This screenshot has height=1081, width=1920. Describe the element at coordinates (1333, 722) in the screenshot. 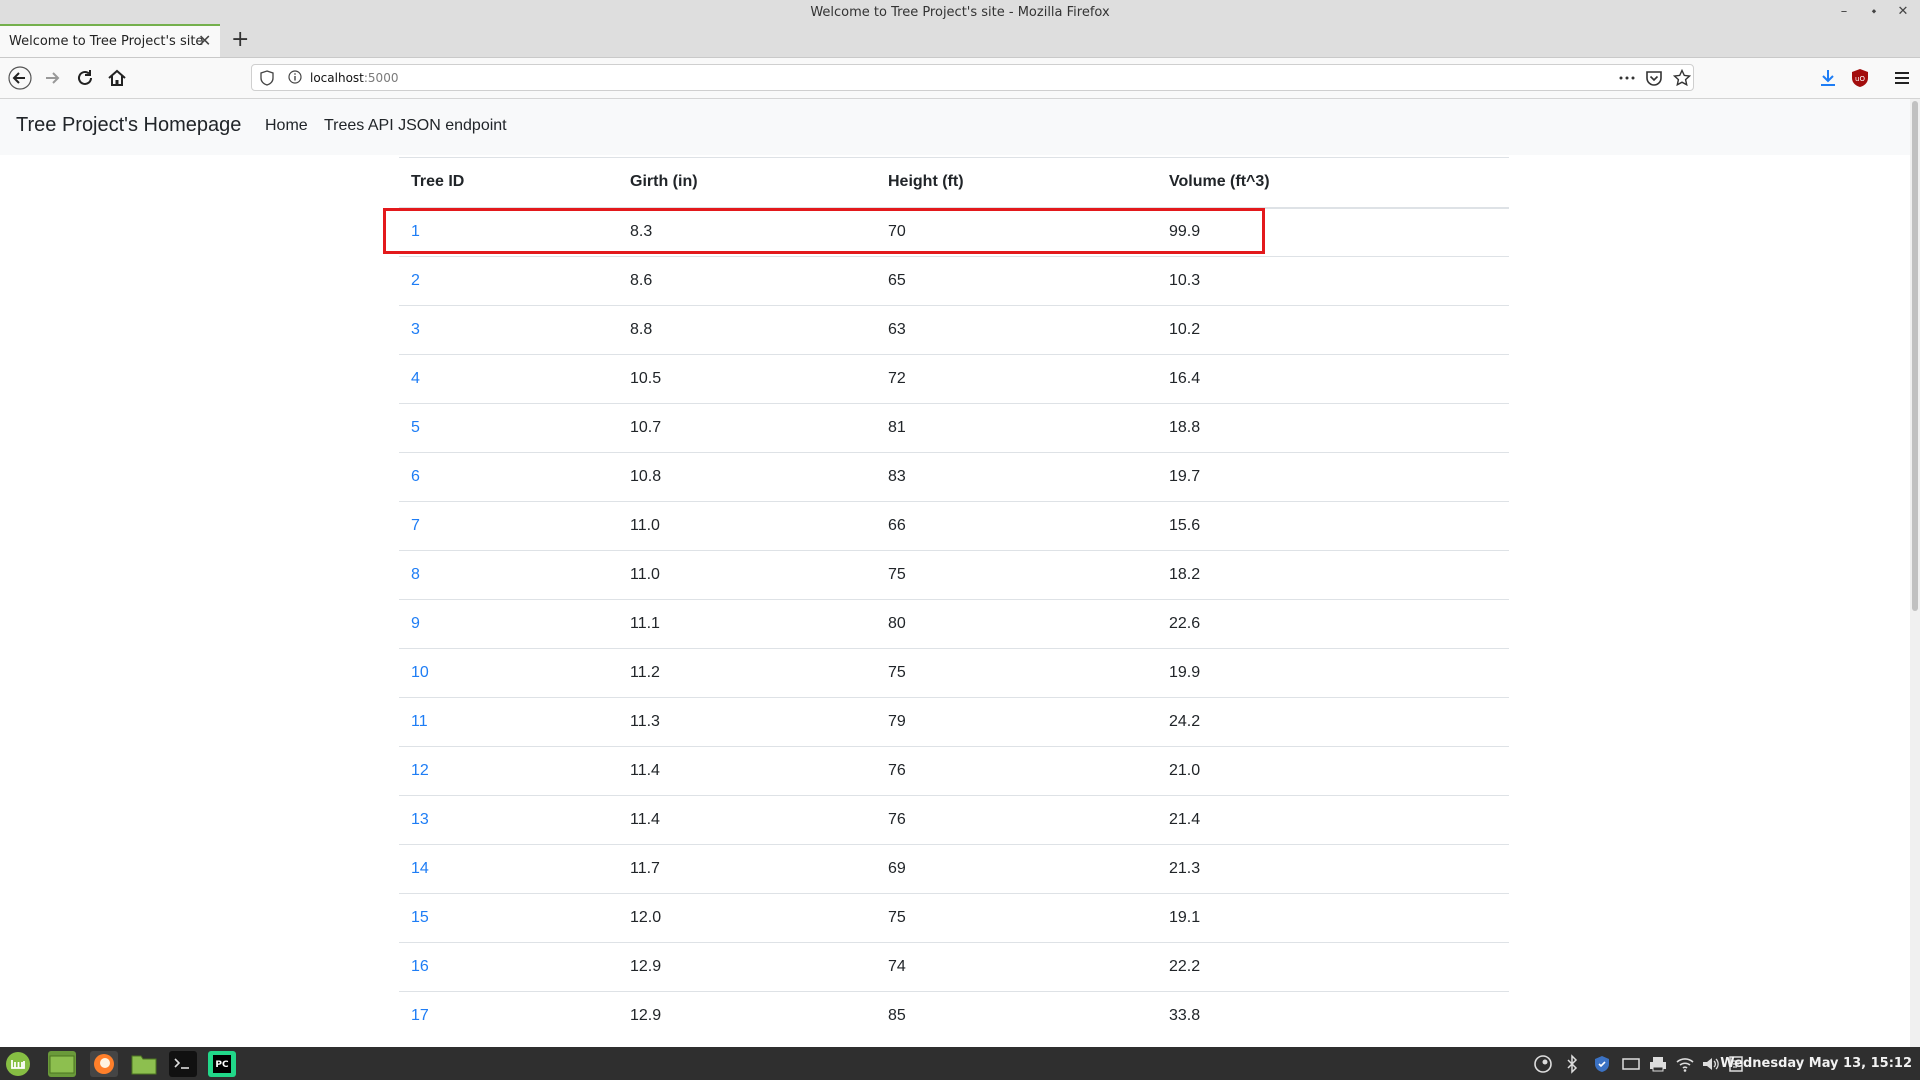

I see `cell-volume: 24.2` at that location.